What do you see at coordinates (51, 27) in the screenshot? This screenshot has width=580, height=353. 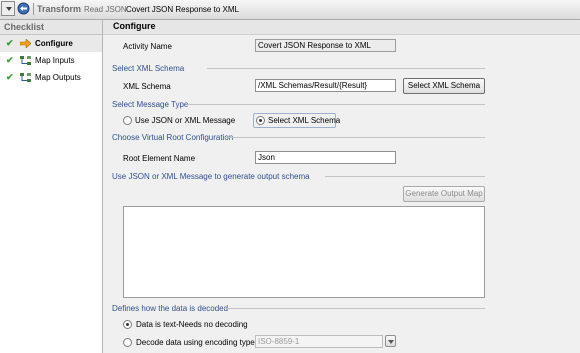 I see `checklist-header: Checklist` at bounding box center [51, 27].